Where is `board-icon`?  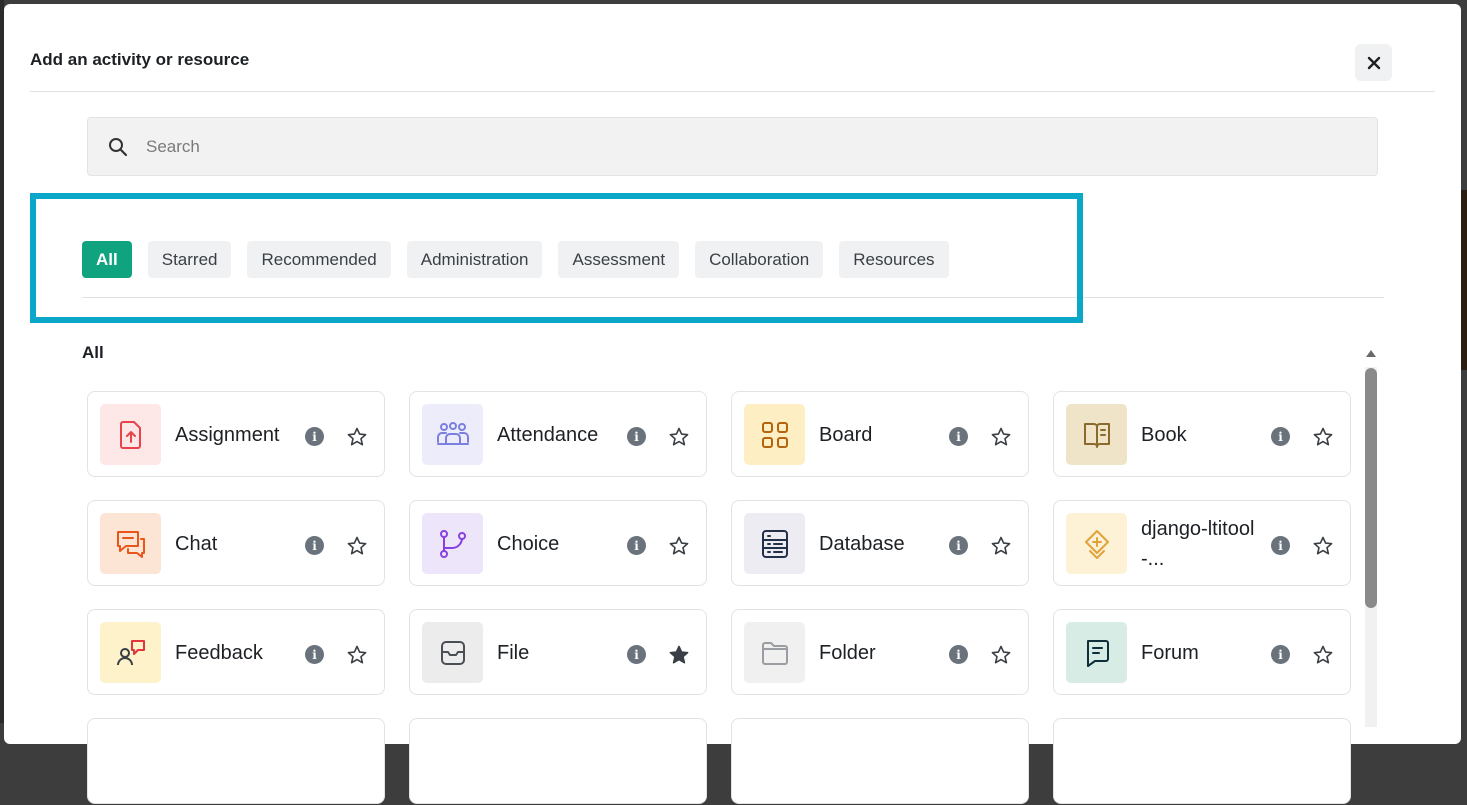
board-icon is located at coordinates (774, 434).